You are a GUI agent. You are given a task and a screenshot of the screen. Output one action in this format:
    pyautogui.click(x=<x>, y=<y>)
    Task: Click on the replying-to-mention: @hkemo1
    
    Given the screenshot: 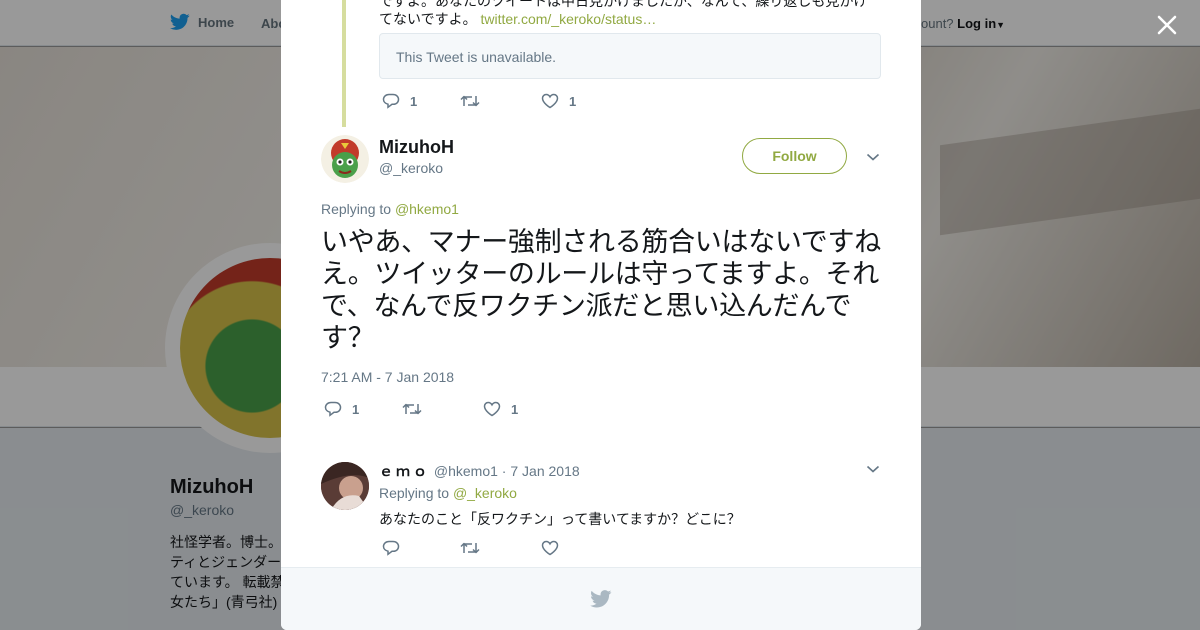 What is the action you would take?
    pyautogui.click(x=427, y=209)
    